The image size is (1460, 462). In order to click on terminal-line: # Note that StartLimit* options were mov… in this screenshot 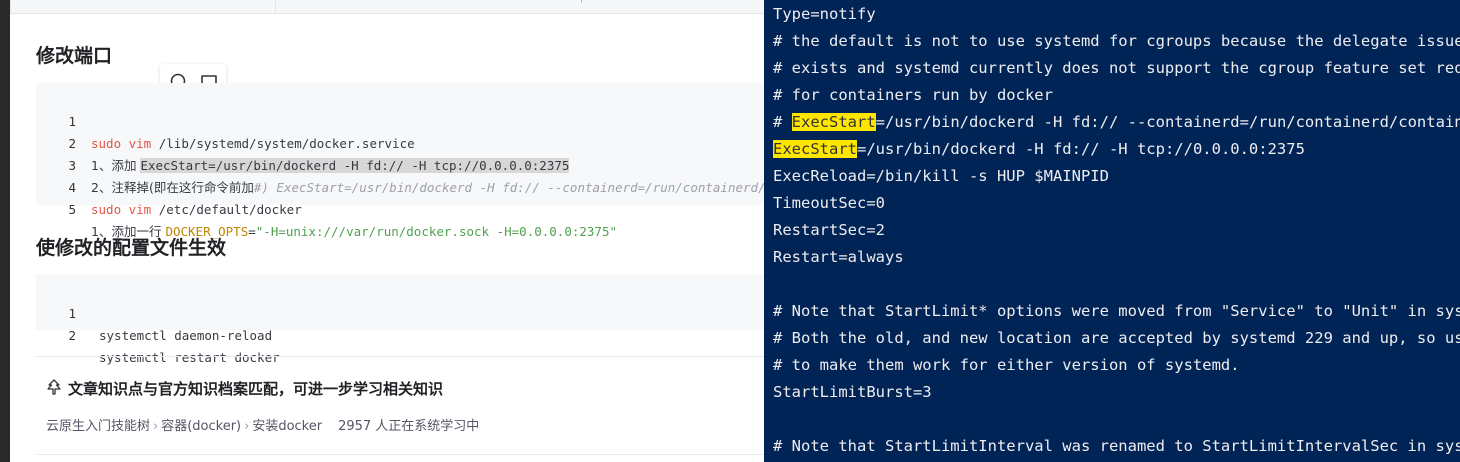, I will do `click(1116, 311)`.